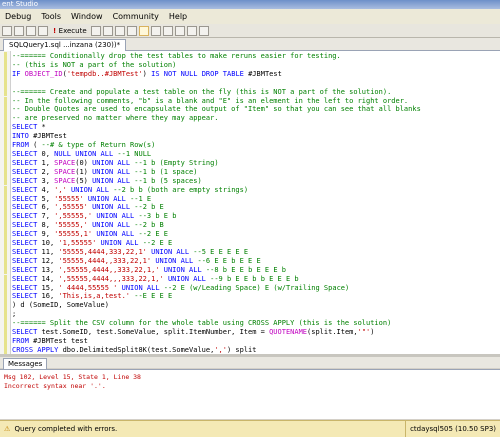 This screenshot has height=437, width=500. I want to click on warning-icon: ⚠, so click(7, 429).